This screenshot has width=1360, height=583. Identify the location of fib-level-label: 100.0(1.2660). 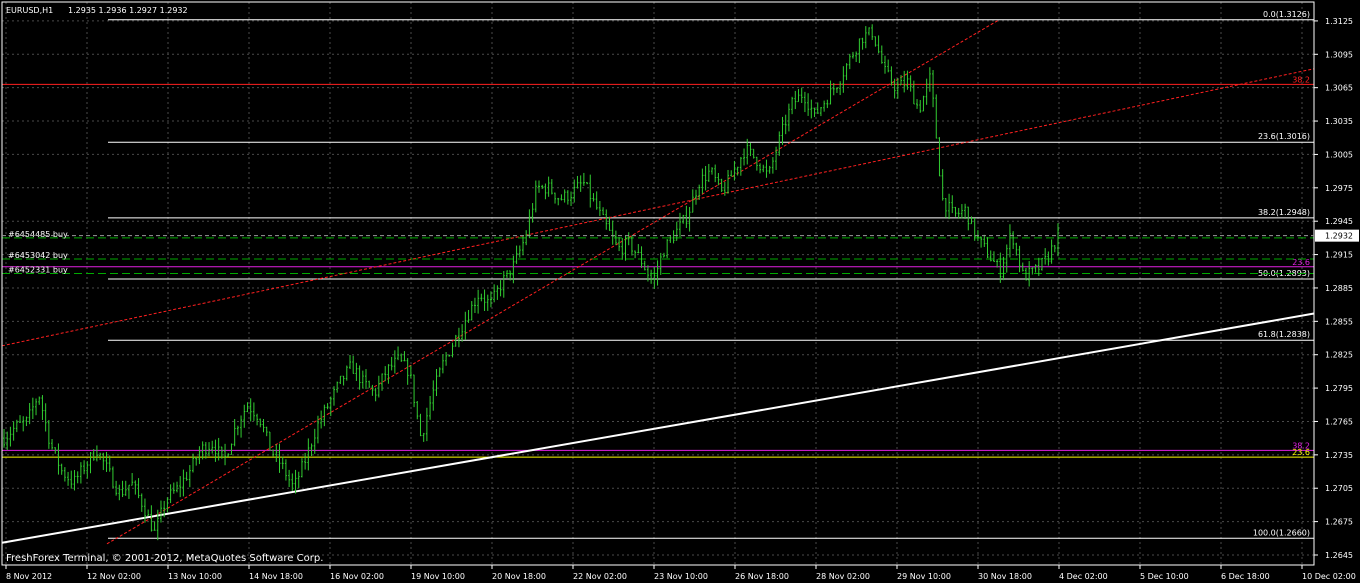
(1281, 532).